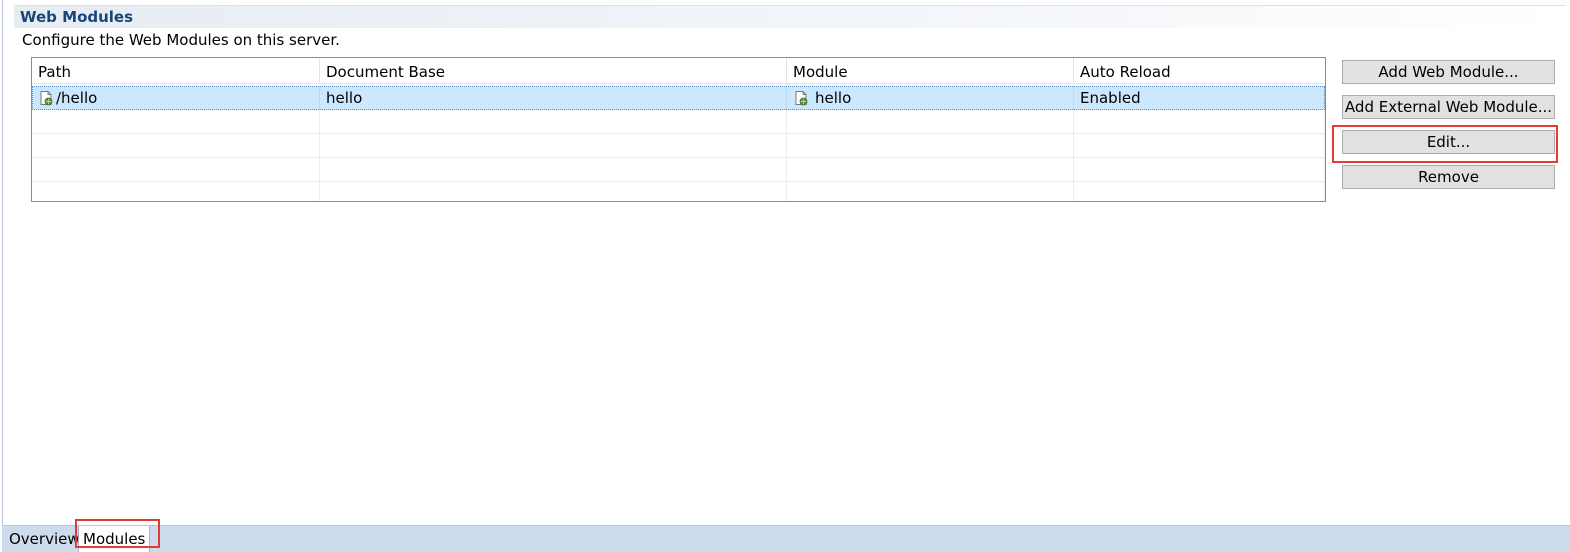 This screenshot has height=552, width=1570. Describe the element at coordinates (1199, 71) in the screenshot. I see `column-header-auto-reload: Auto Reload` at that location.